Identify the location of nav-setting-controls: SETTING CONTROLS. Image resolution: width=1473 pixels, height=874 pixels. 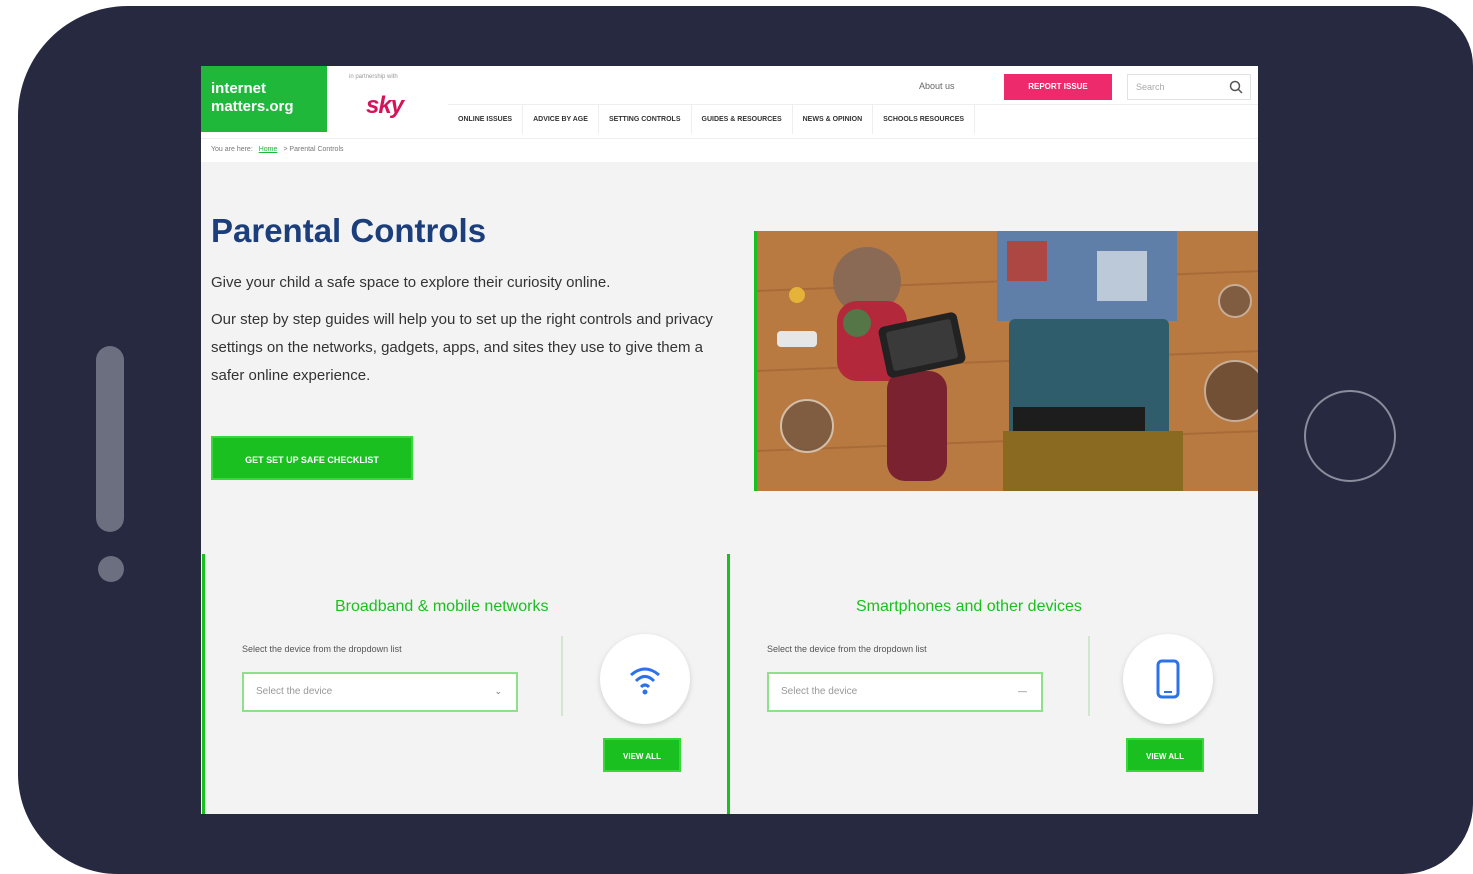
(645, 119).